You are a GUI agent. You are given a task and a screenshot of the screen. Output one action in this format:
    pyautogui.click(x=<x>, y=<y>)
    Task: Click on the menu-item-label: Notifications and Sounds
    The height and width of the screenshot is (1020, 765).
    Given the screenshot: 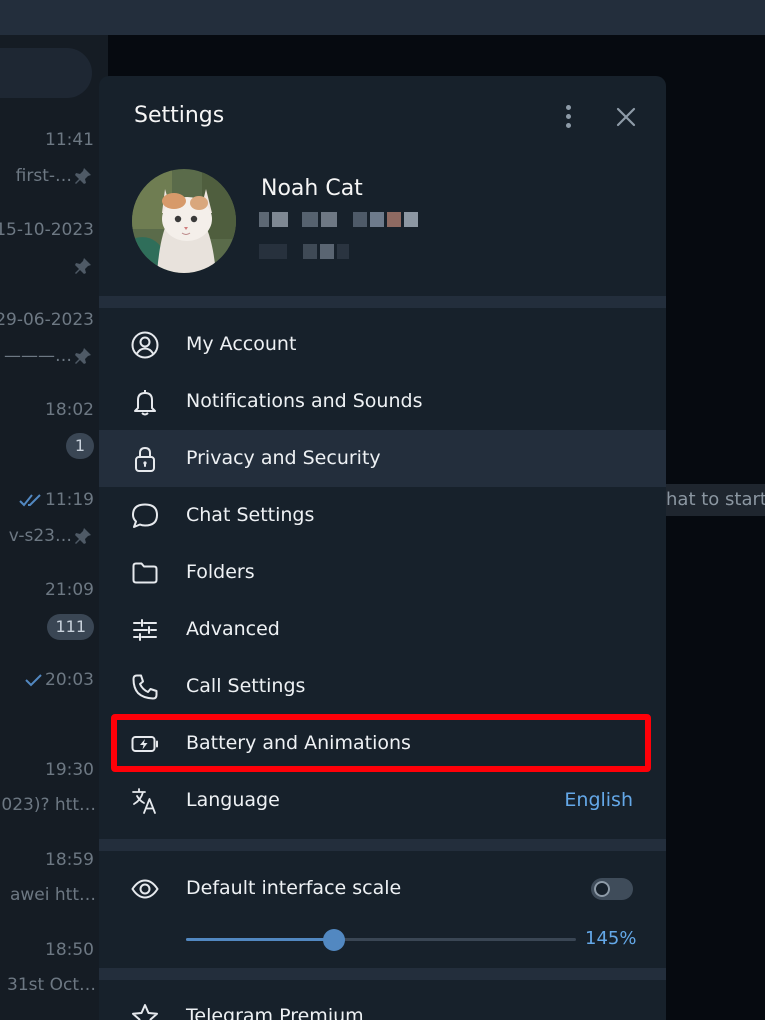 What is the action you would take?
    pyautogui.click(x=304, y=401)
    